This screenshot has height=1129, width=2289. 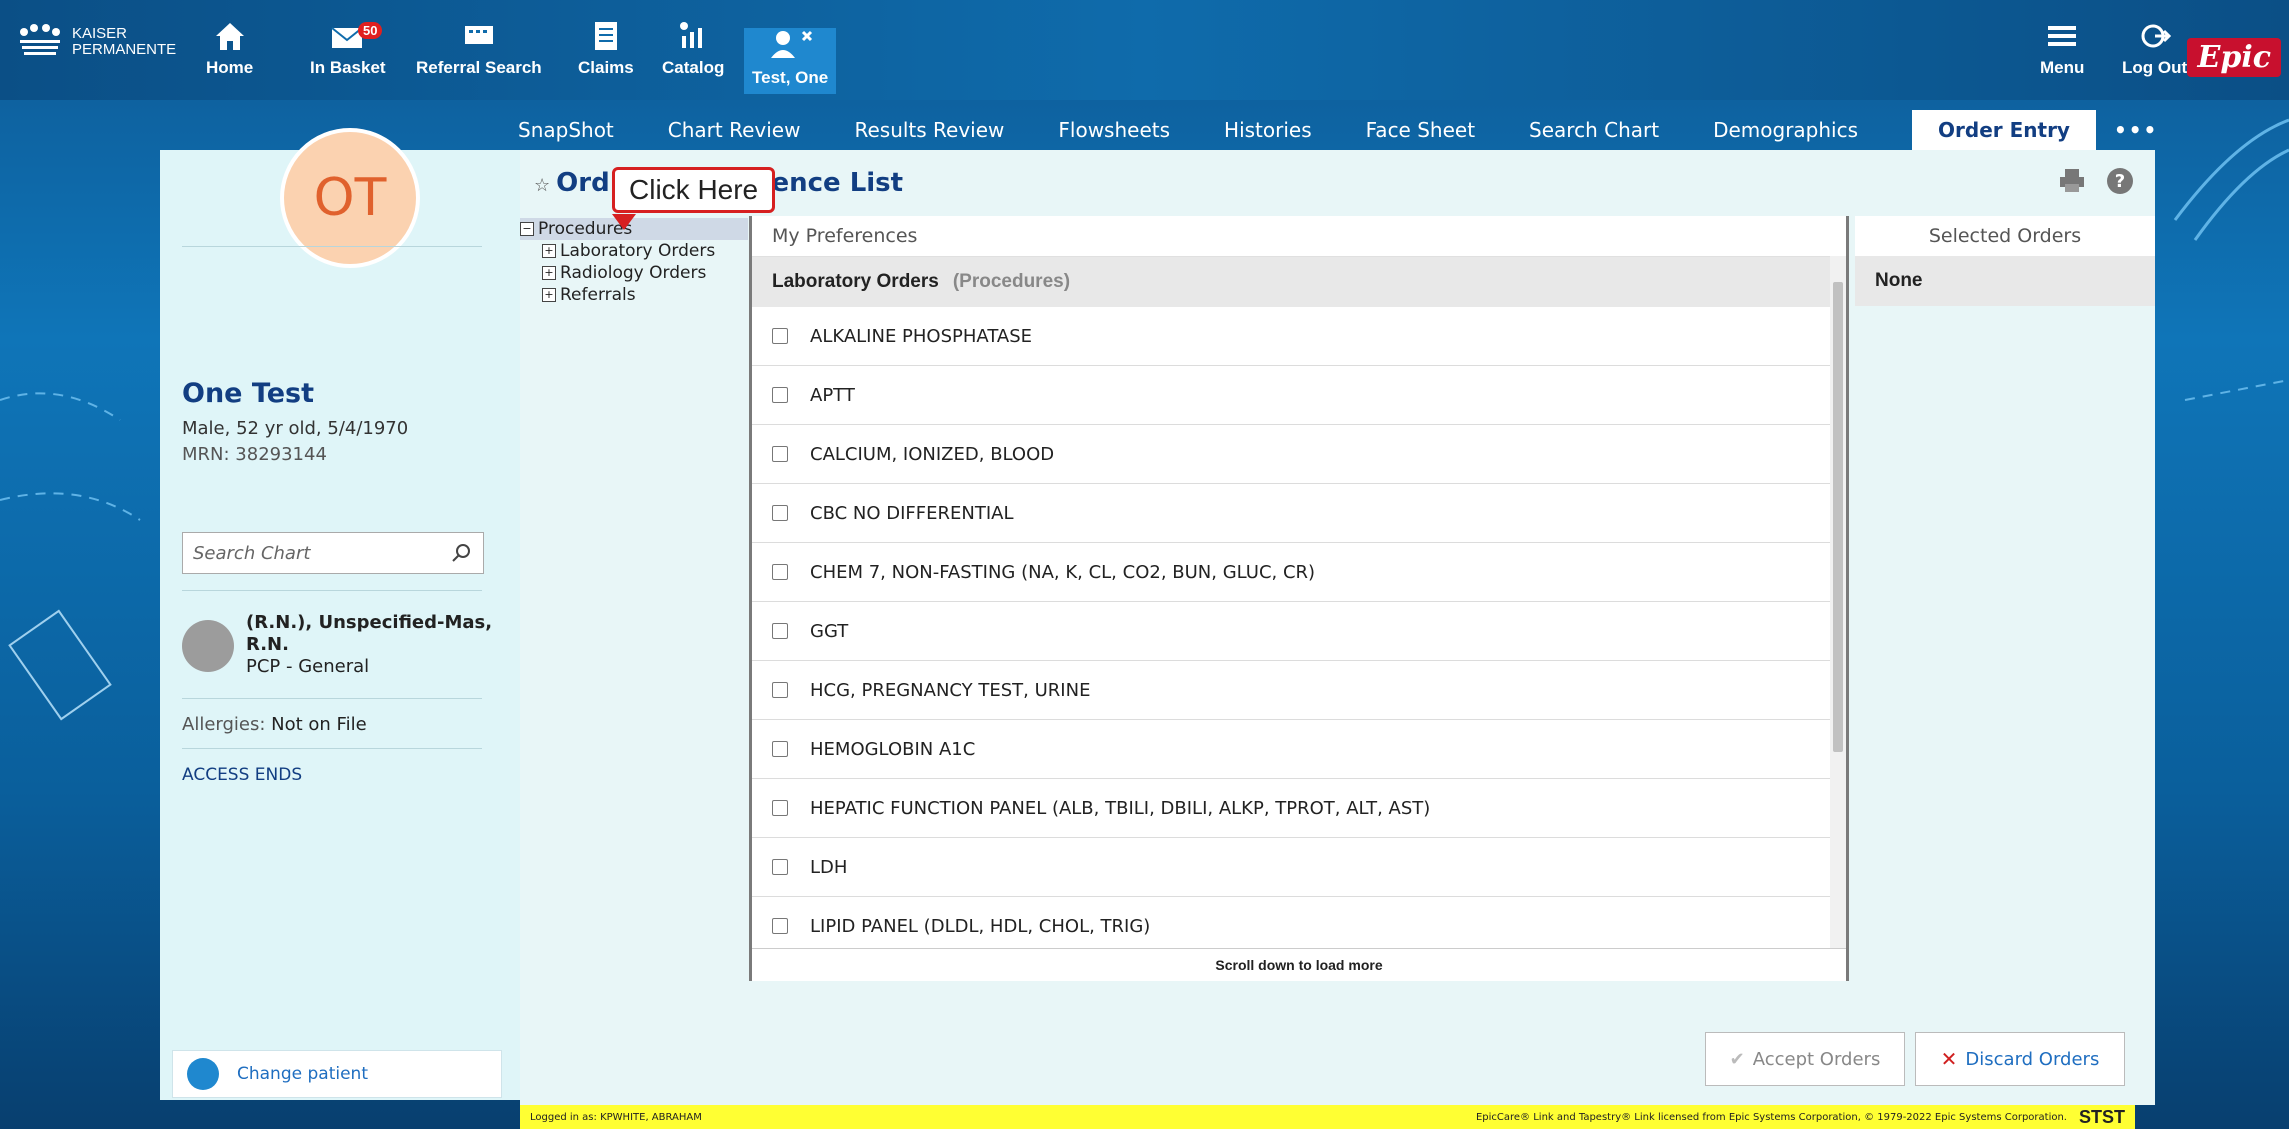 I want to click on order-row: HCG, PREGNANCY TEST, URINE, so click(x=1299, y=690).